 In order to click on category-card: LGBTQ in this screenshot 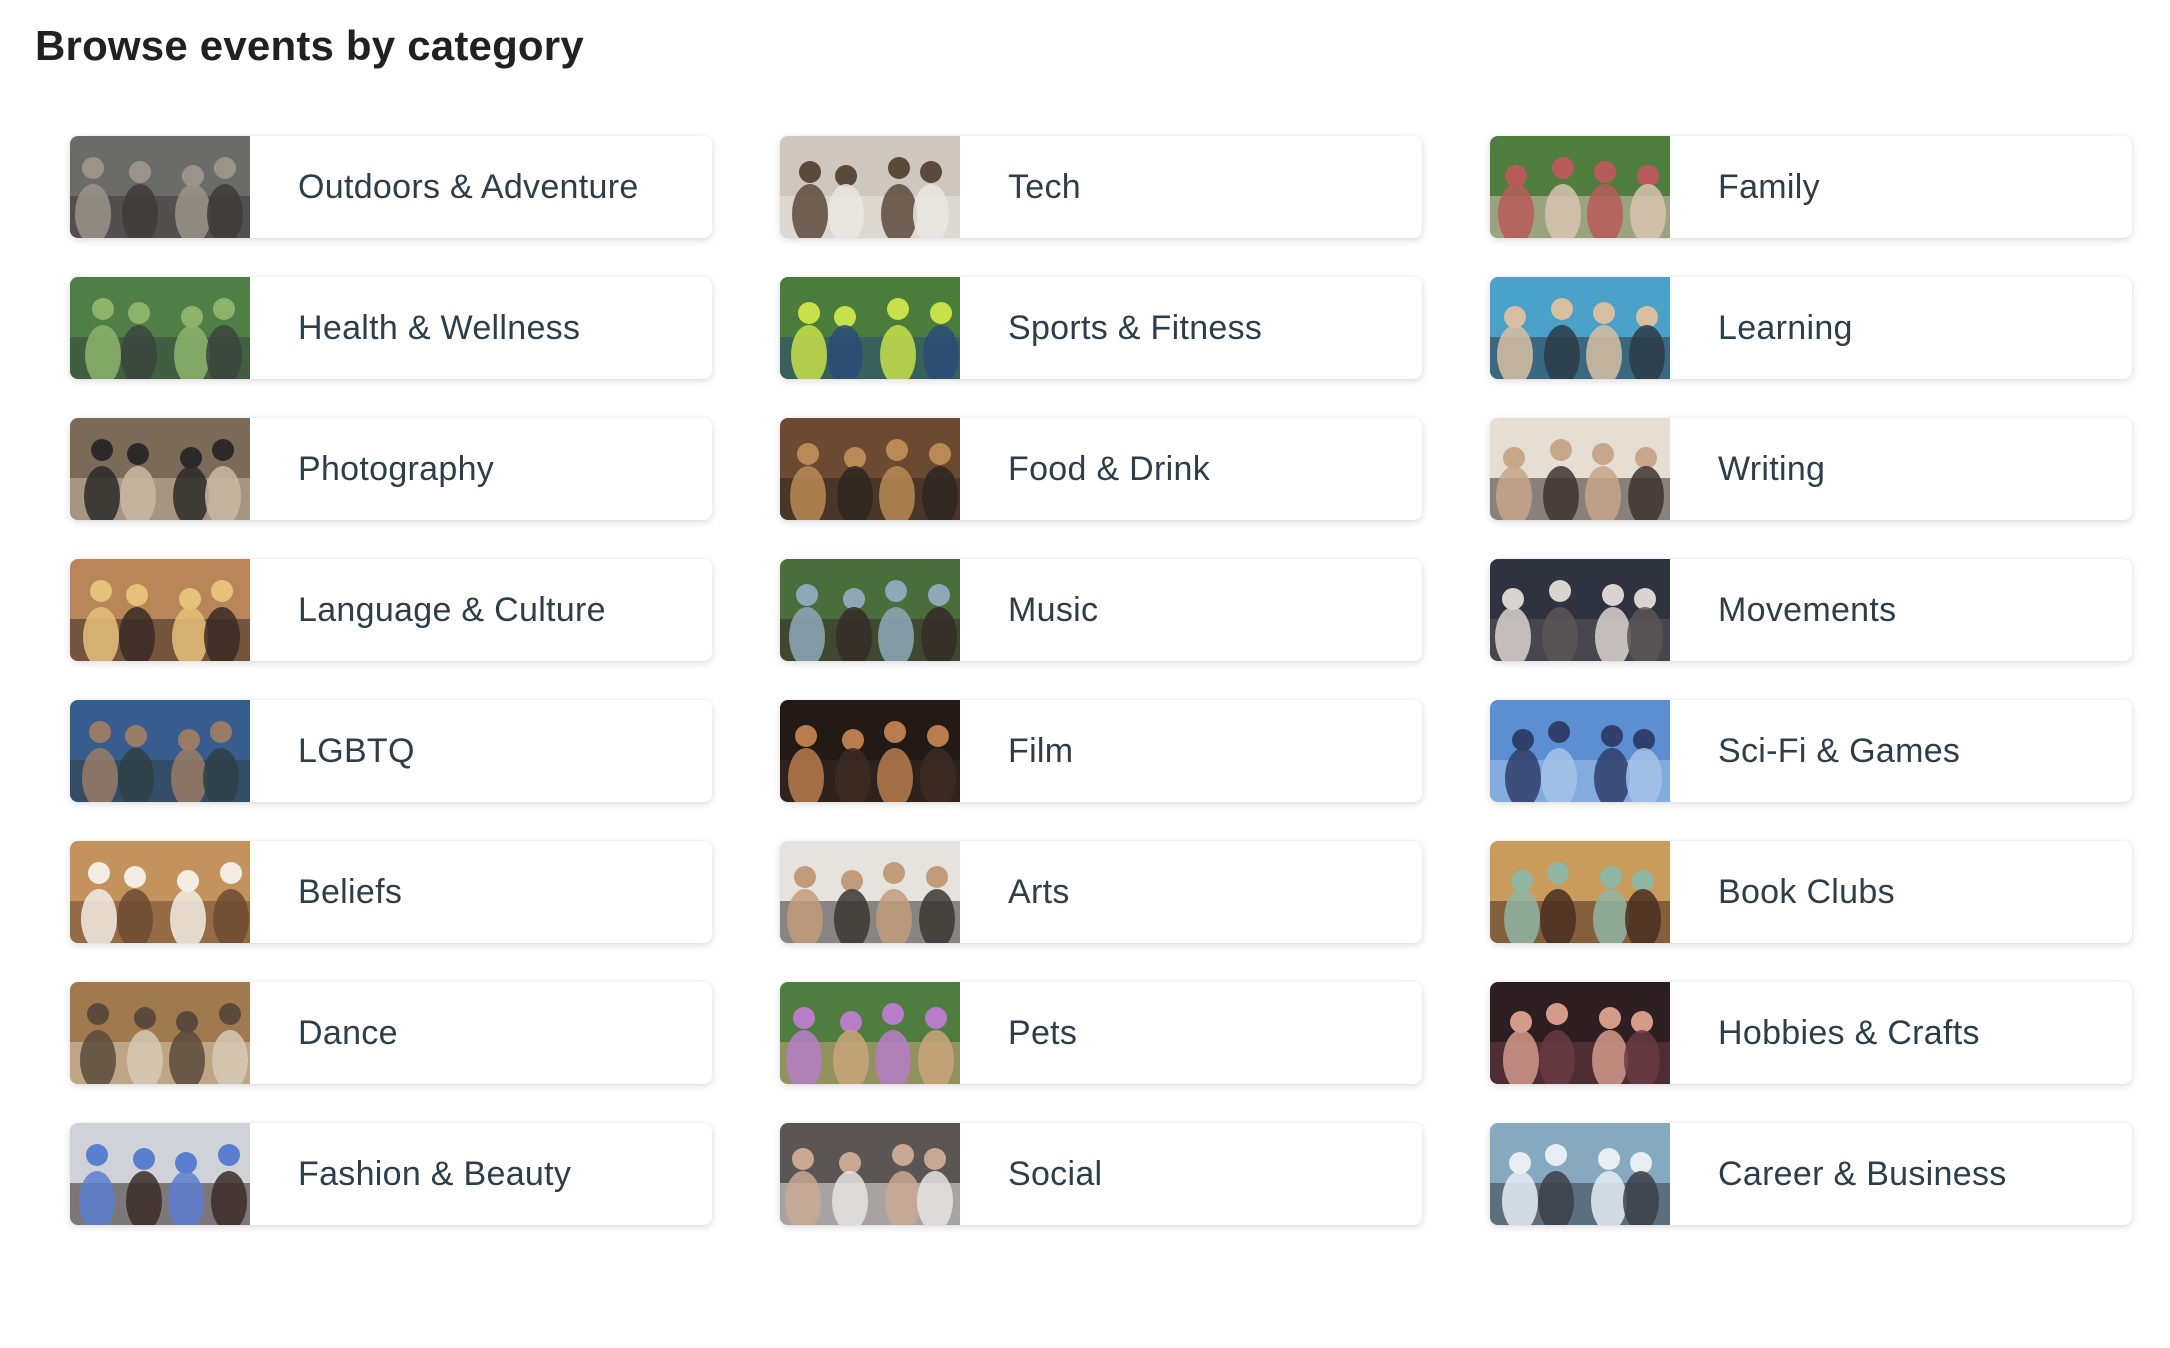, I will do `click(391, 751)`.